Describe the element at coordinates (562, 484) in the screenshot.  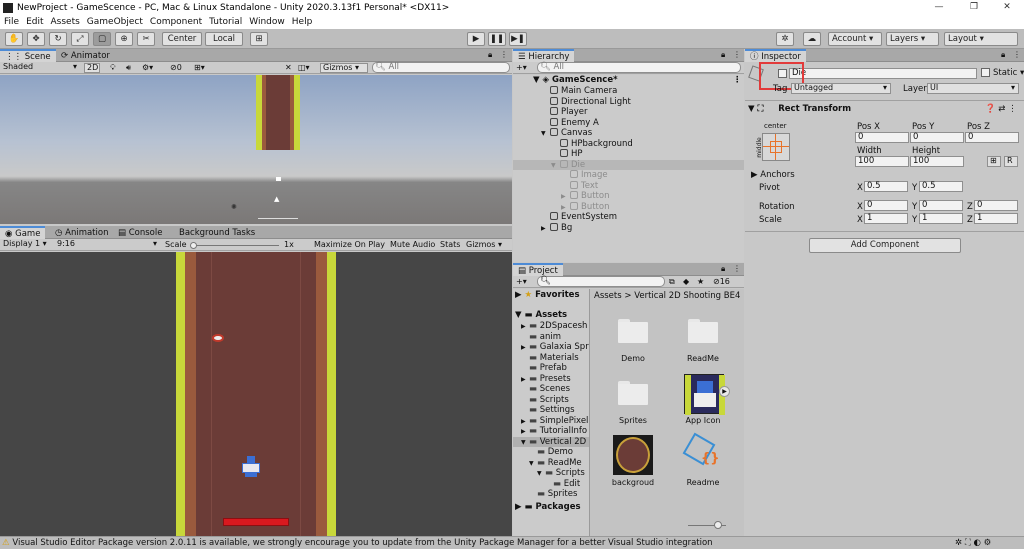
I see `project-tree-item: ▬ Edit` at that location.